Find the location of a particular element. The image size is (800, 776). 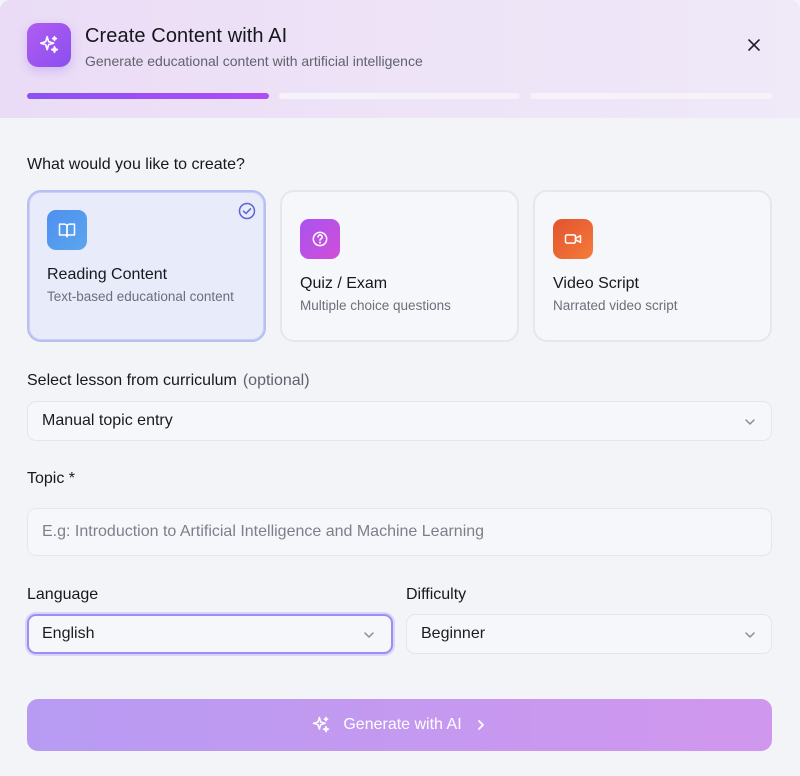

content-type-label: What would you like to create? is located at coordinates (136, 164).